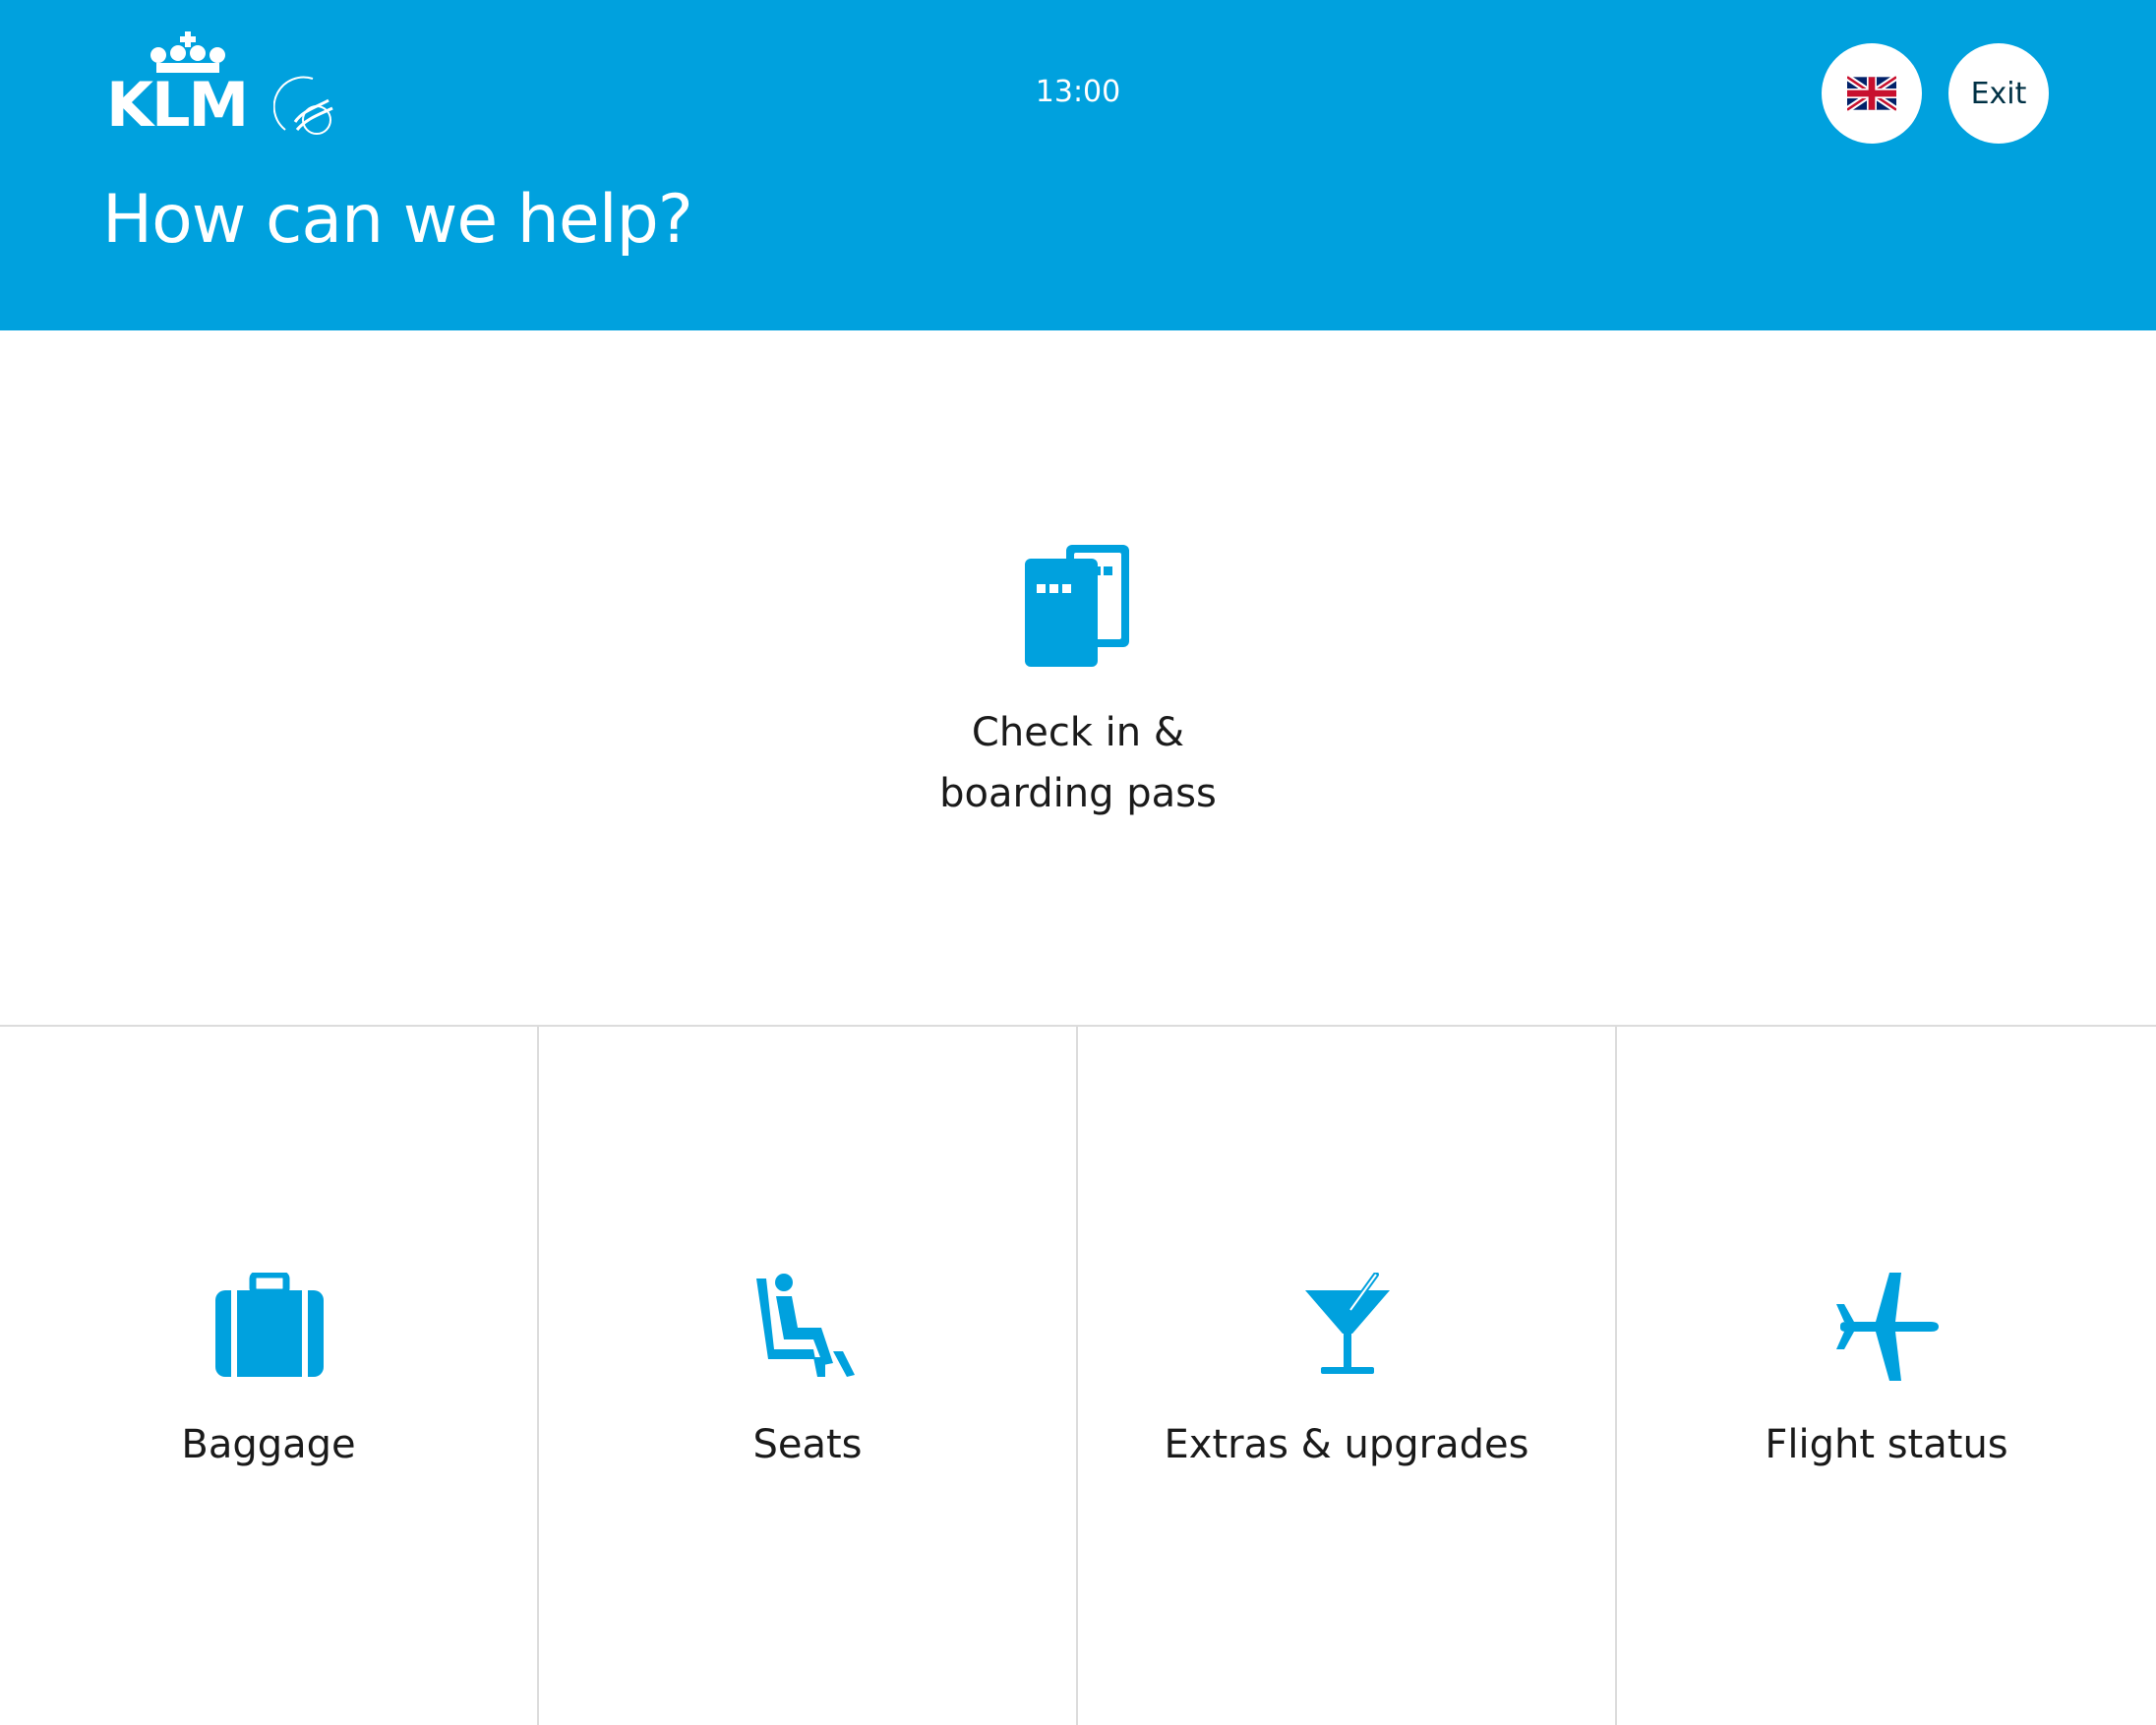 The image size is (2156, 1725). Describe the element at coordinates (1347, 1327) in the screenshot. I see `cocktail-icon` at that location.